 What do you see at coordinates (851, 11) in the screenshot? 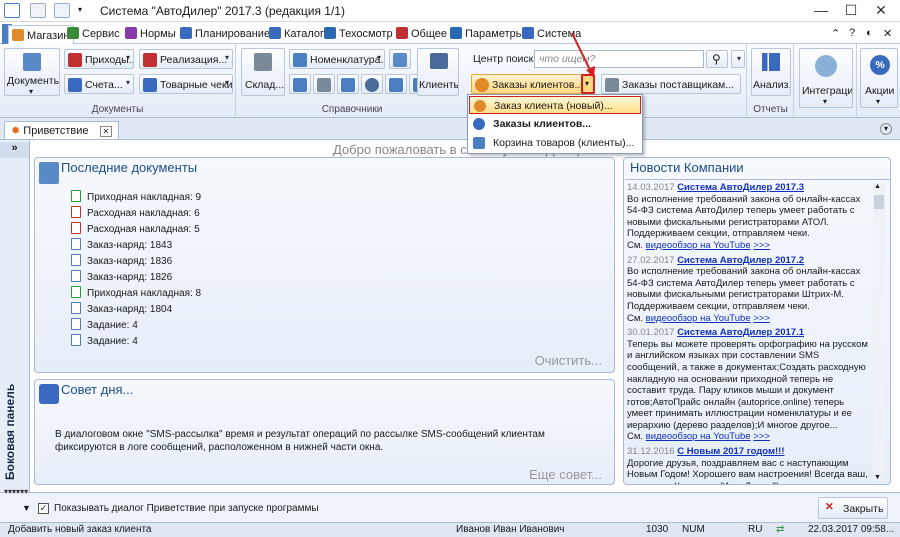
I see `maximize-button: ☐` at bounding box center [851, 11].